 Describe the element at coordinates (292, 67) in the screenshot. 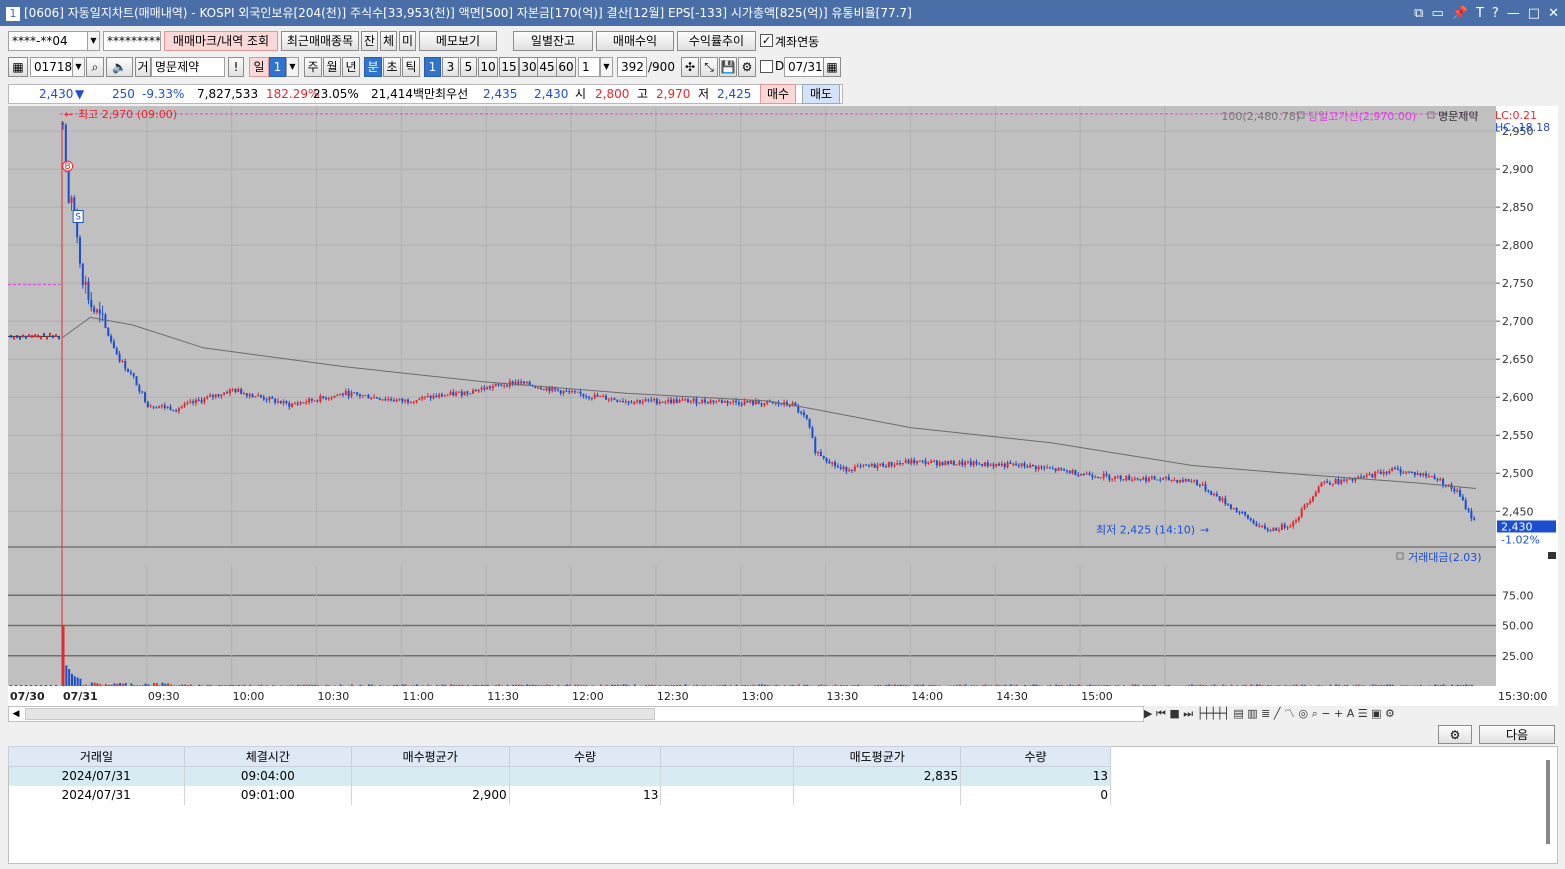

I see `period-day-dropdown-icon: ▼` at that location.